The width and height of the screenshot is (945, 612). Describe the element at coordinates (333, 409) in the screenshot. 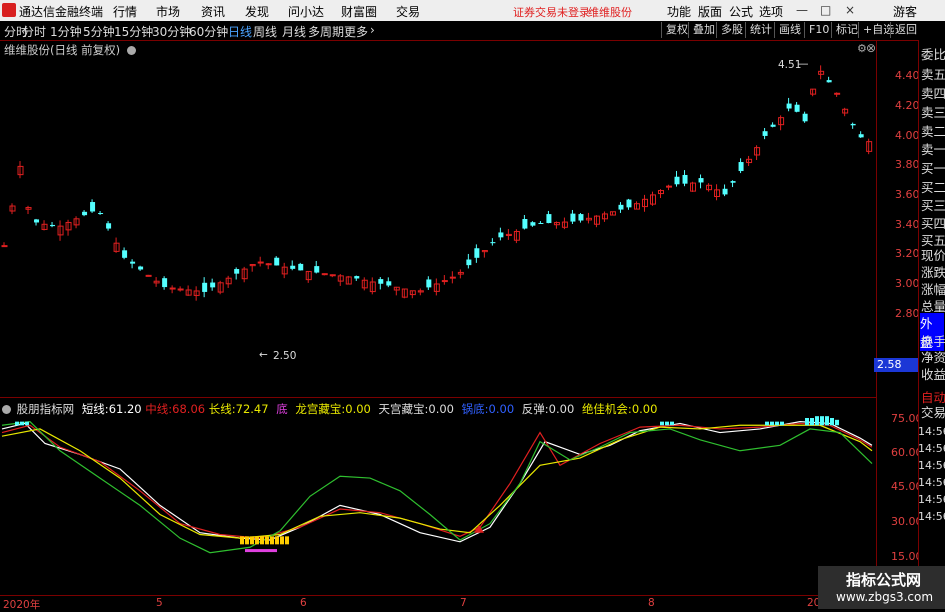

I see `dragon-label: 龙宫藏宝:0.00` at that location.